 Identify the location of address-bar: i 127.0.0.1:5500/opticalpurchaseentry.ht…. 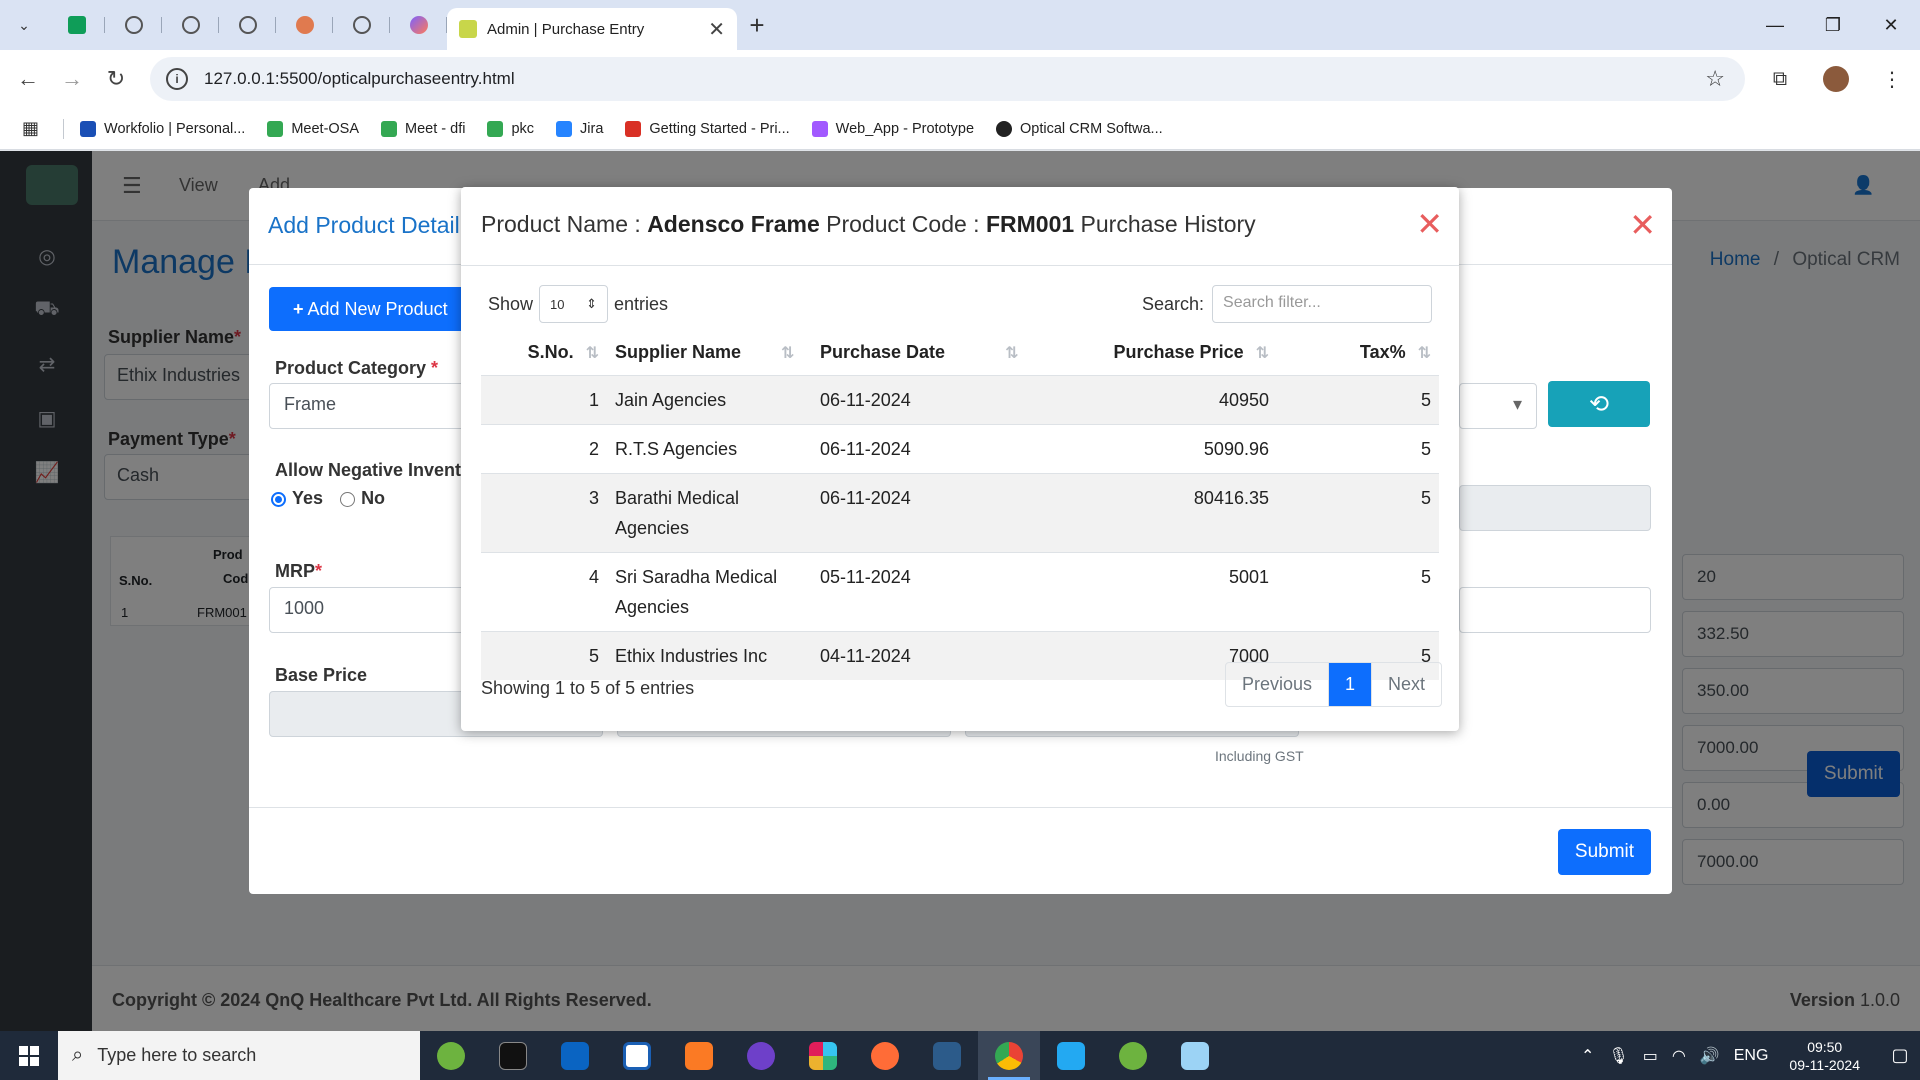
(947, 79).